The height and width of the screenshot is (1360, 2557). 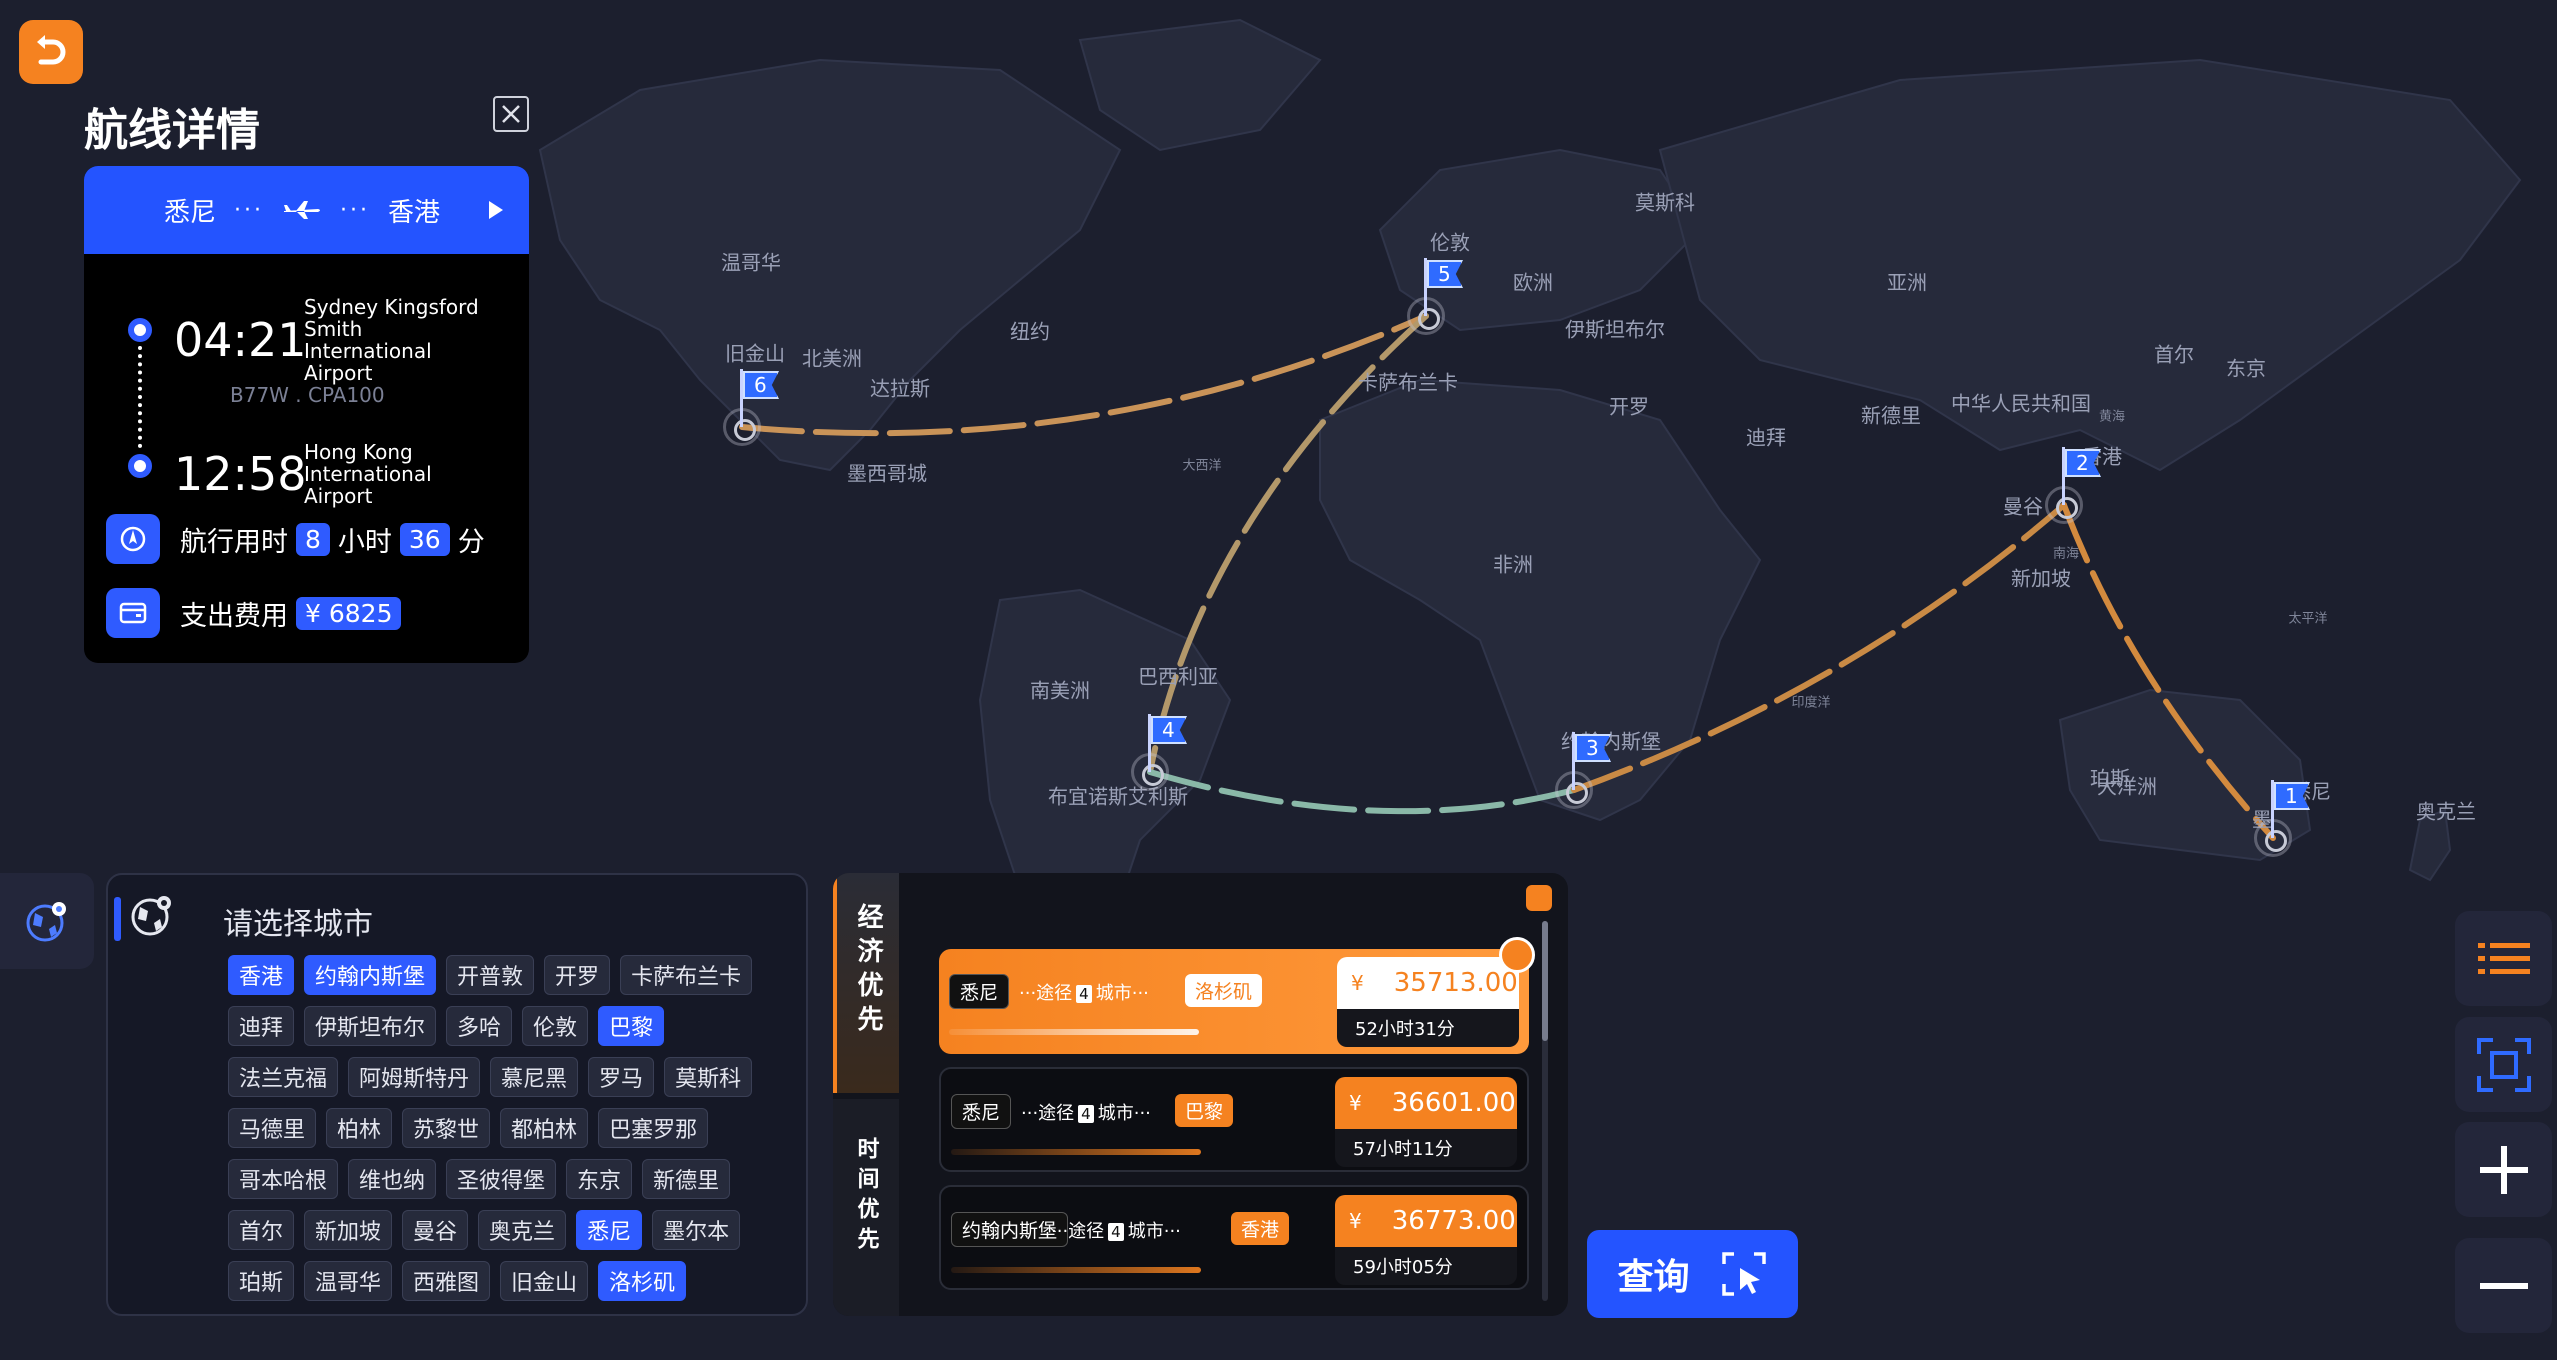 I want to click on globe-pin-icon, so click(x=151, y=916).